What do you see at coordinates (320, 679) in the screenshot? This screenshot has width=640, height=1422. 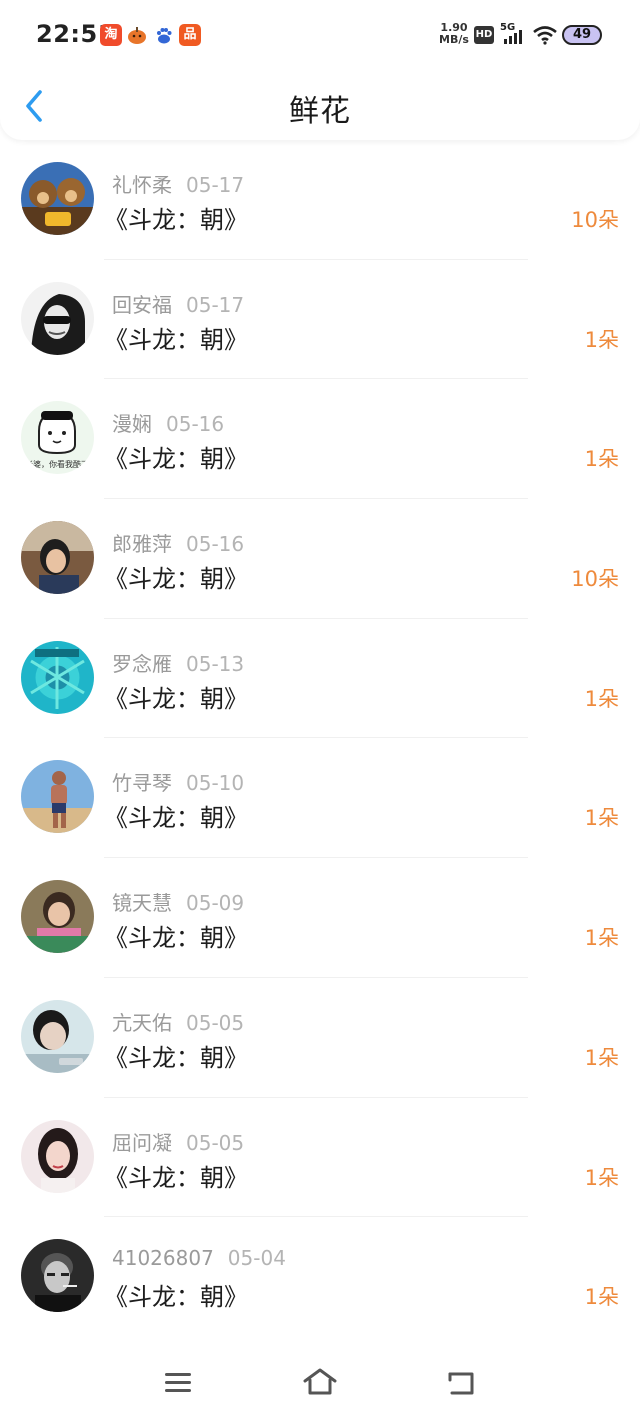 I see `list-item: 罗念雁 05-13 《斗龙：朝》 1朵` at bounding box center [320, 679].